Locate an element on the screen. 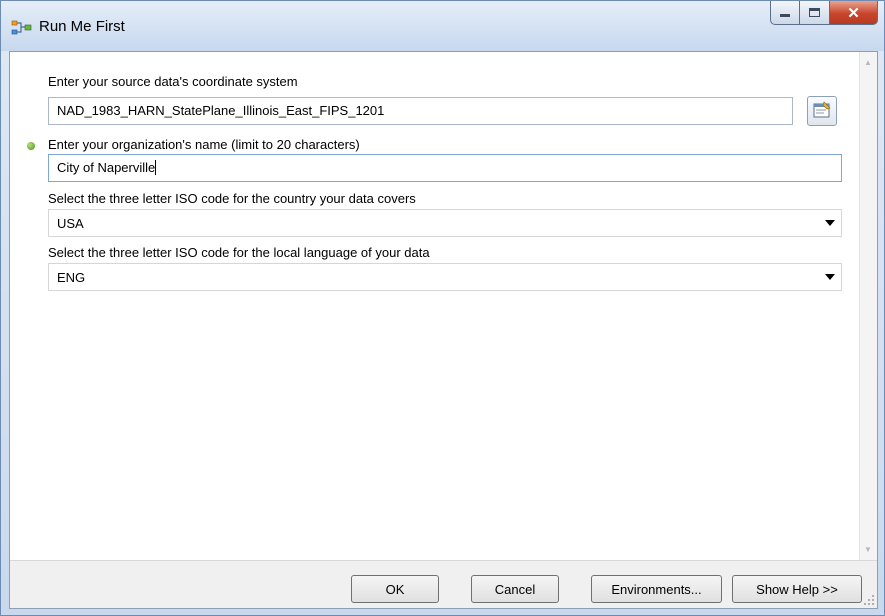  close-icon: ✕ is located at coordinates (853, 13).